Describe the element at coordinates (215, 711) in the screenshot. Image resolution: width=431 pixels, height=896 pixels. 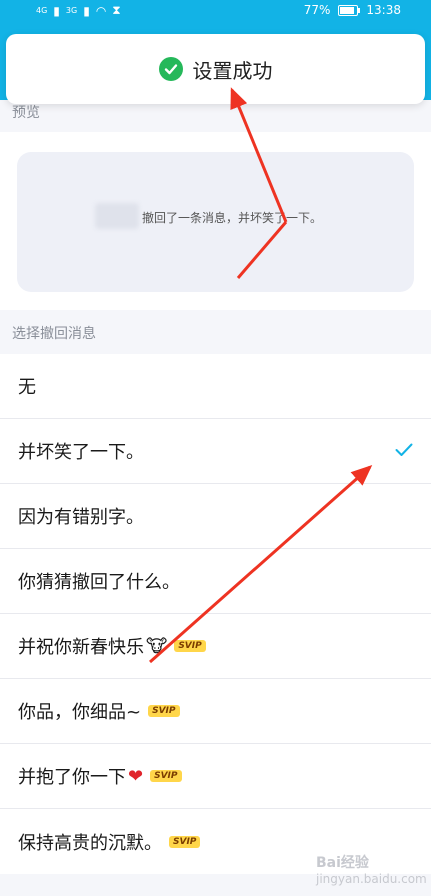
I see `list-item: 你品，你细品~ SVIP` at that location.